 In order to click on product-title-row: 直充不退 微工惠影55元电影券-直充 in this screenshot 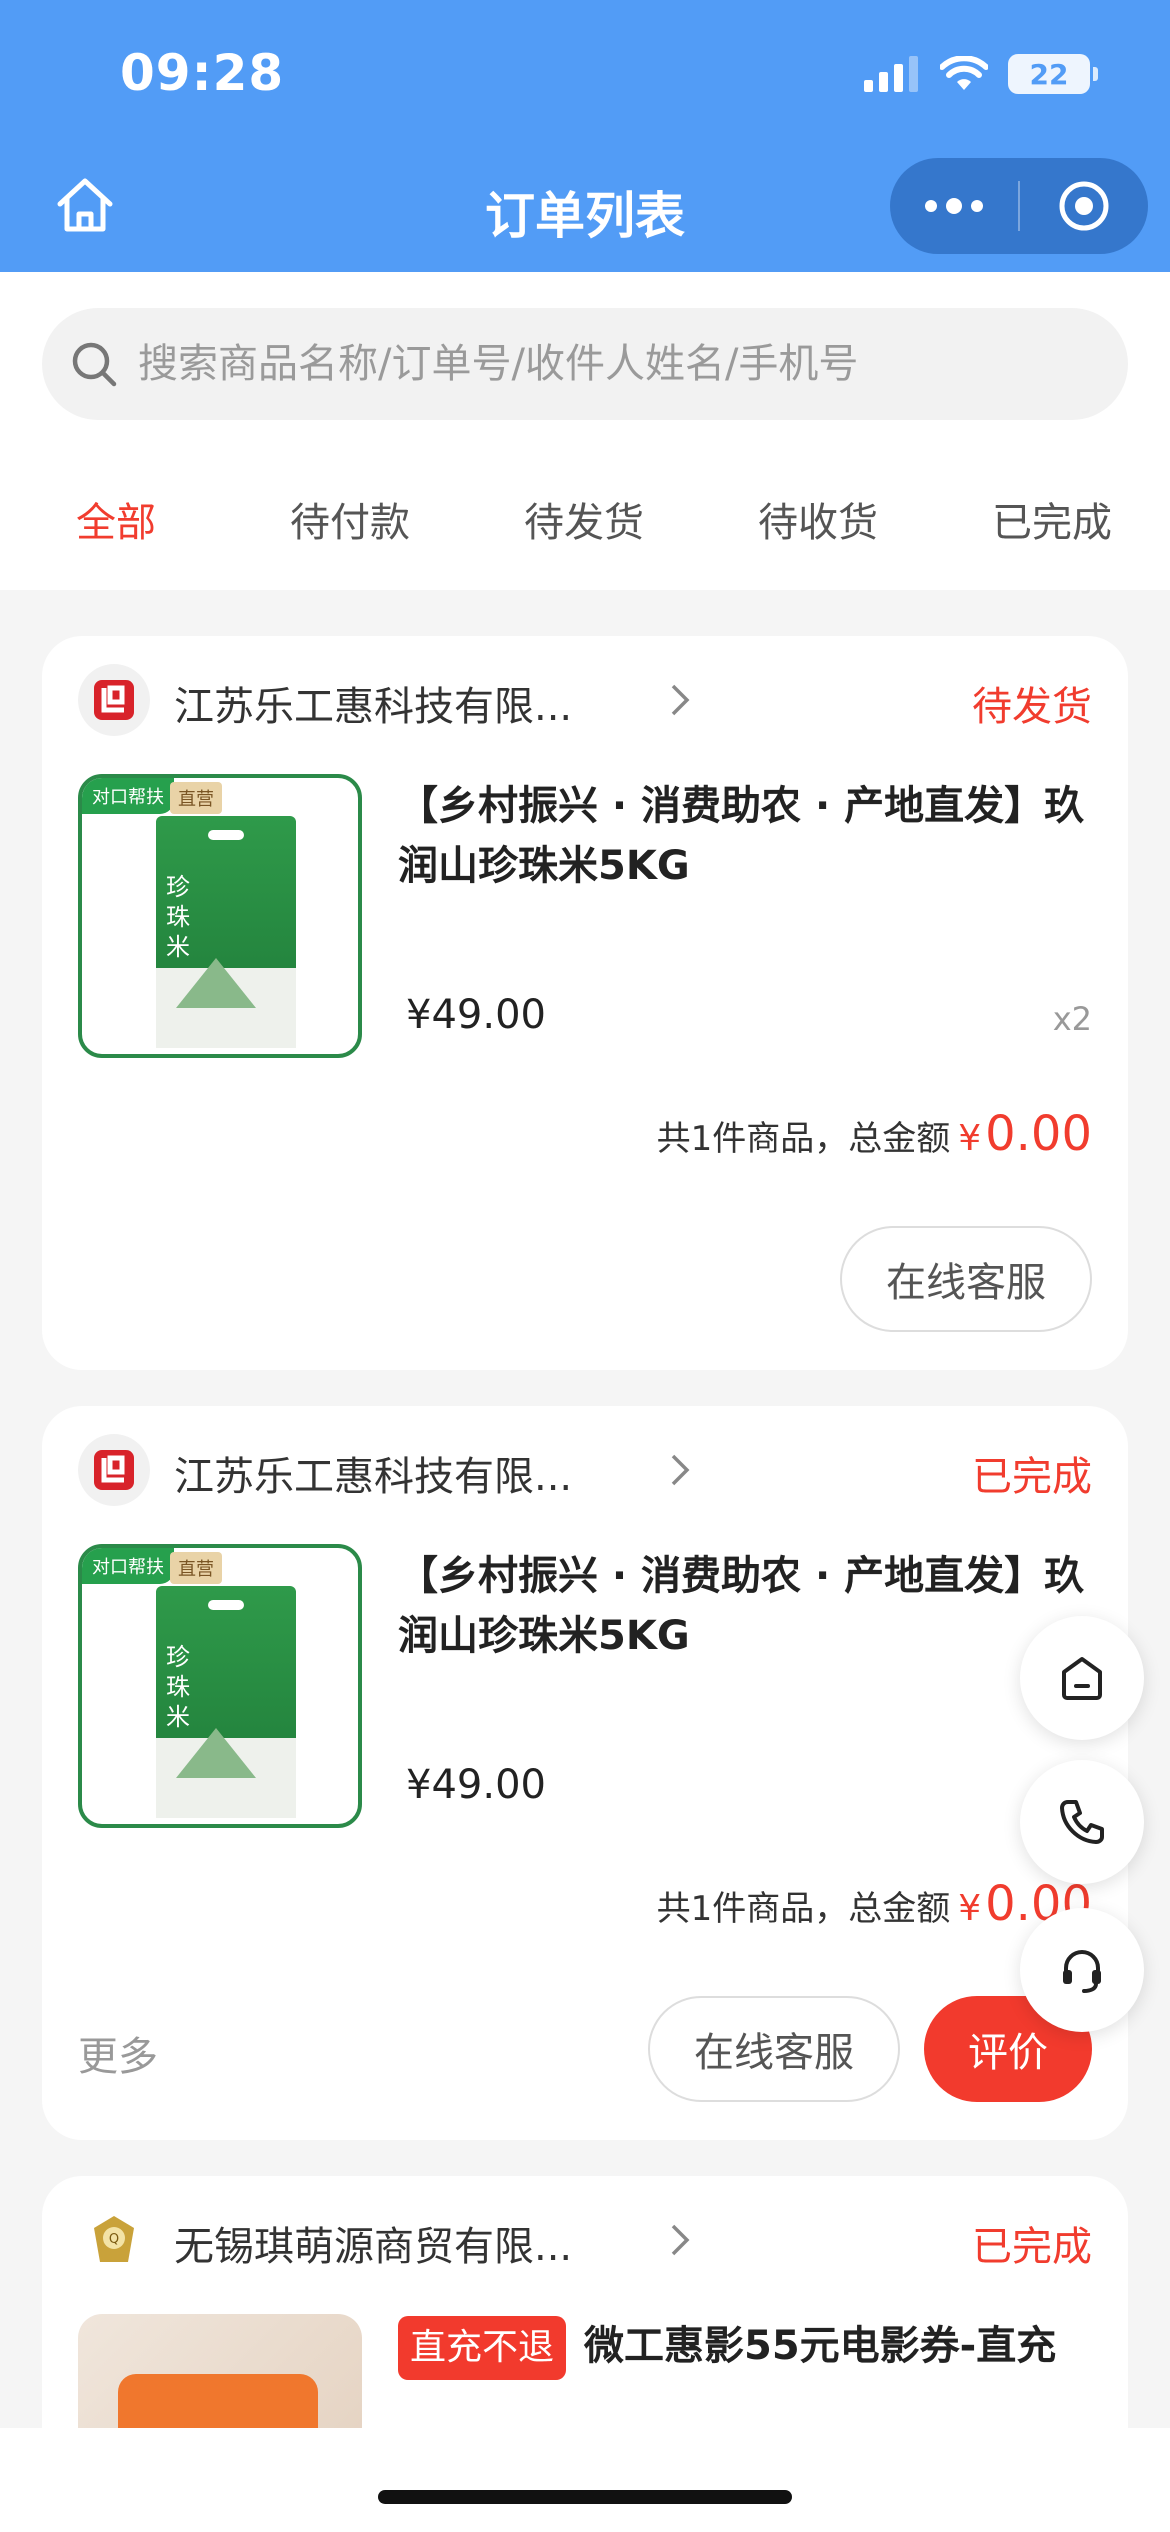, I will do `click(748, 2348)`.